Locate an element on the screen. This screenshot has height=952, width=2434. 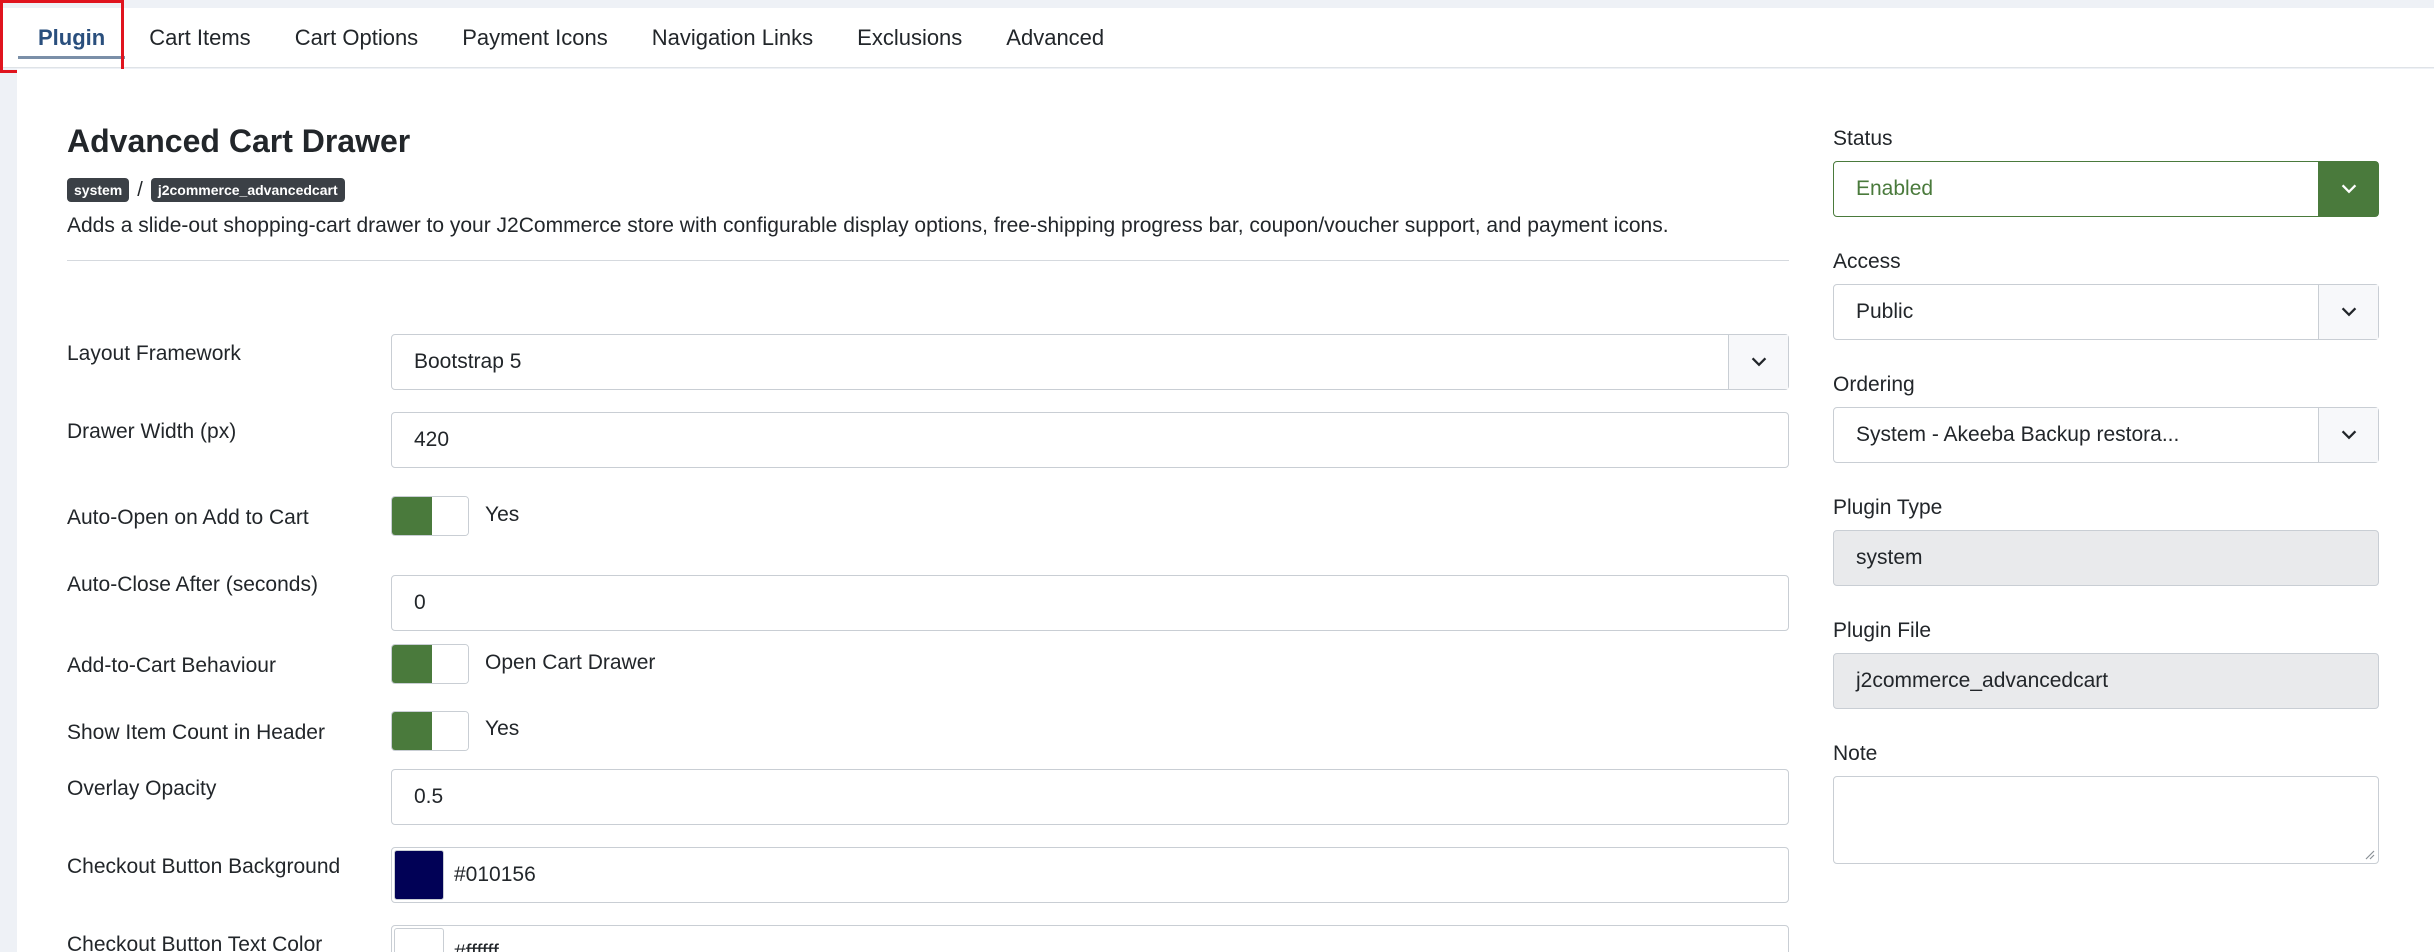
tab-label: Advanced is located at coordinates (1055, 37).